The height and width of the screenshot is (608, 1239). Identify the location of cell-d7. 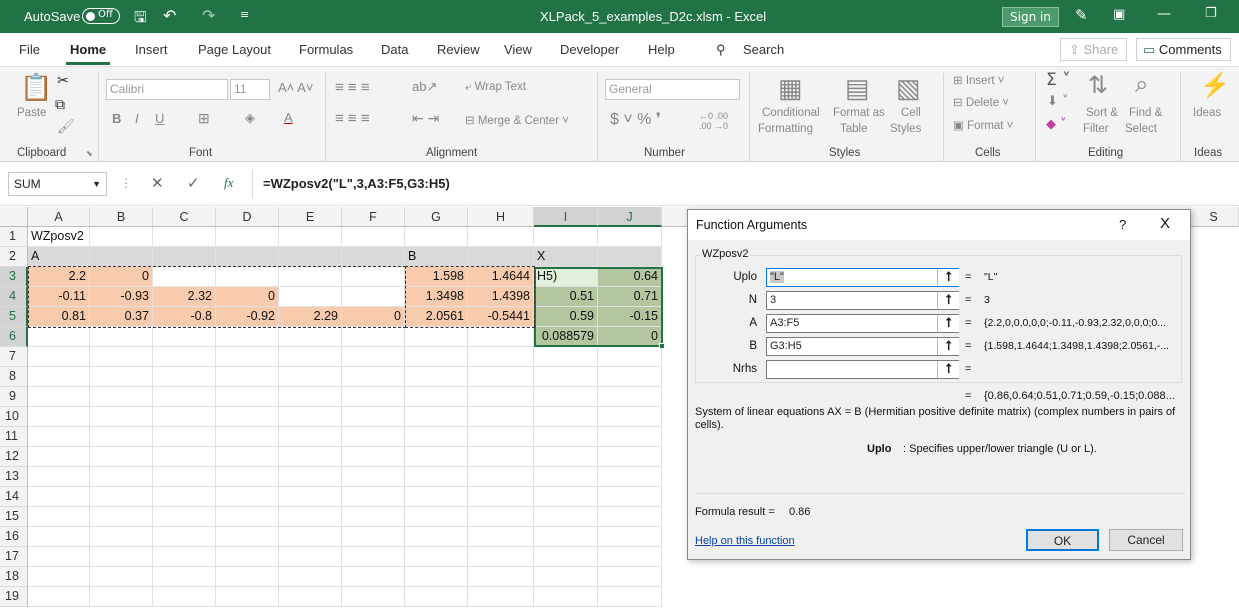
(247, 357).